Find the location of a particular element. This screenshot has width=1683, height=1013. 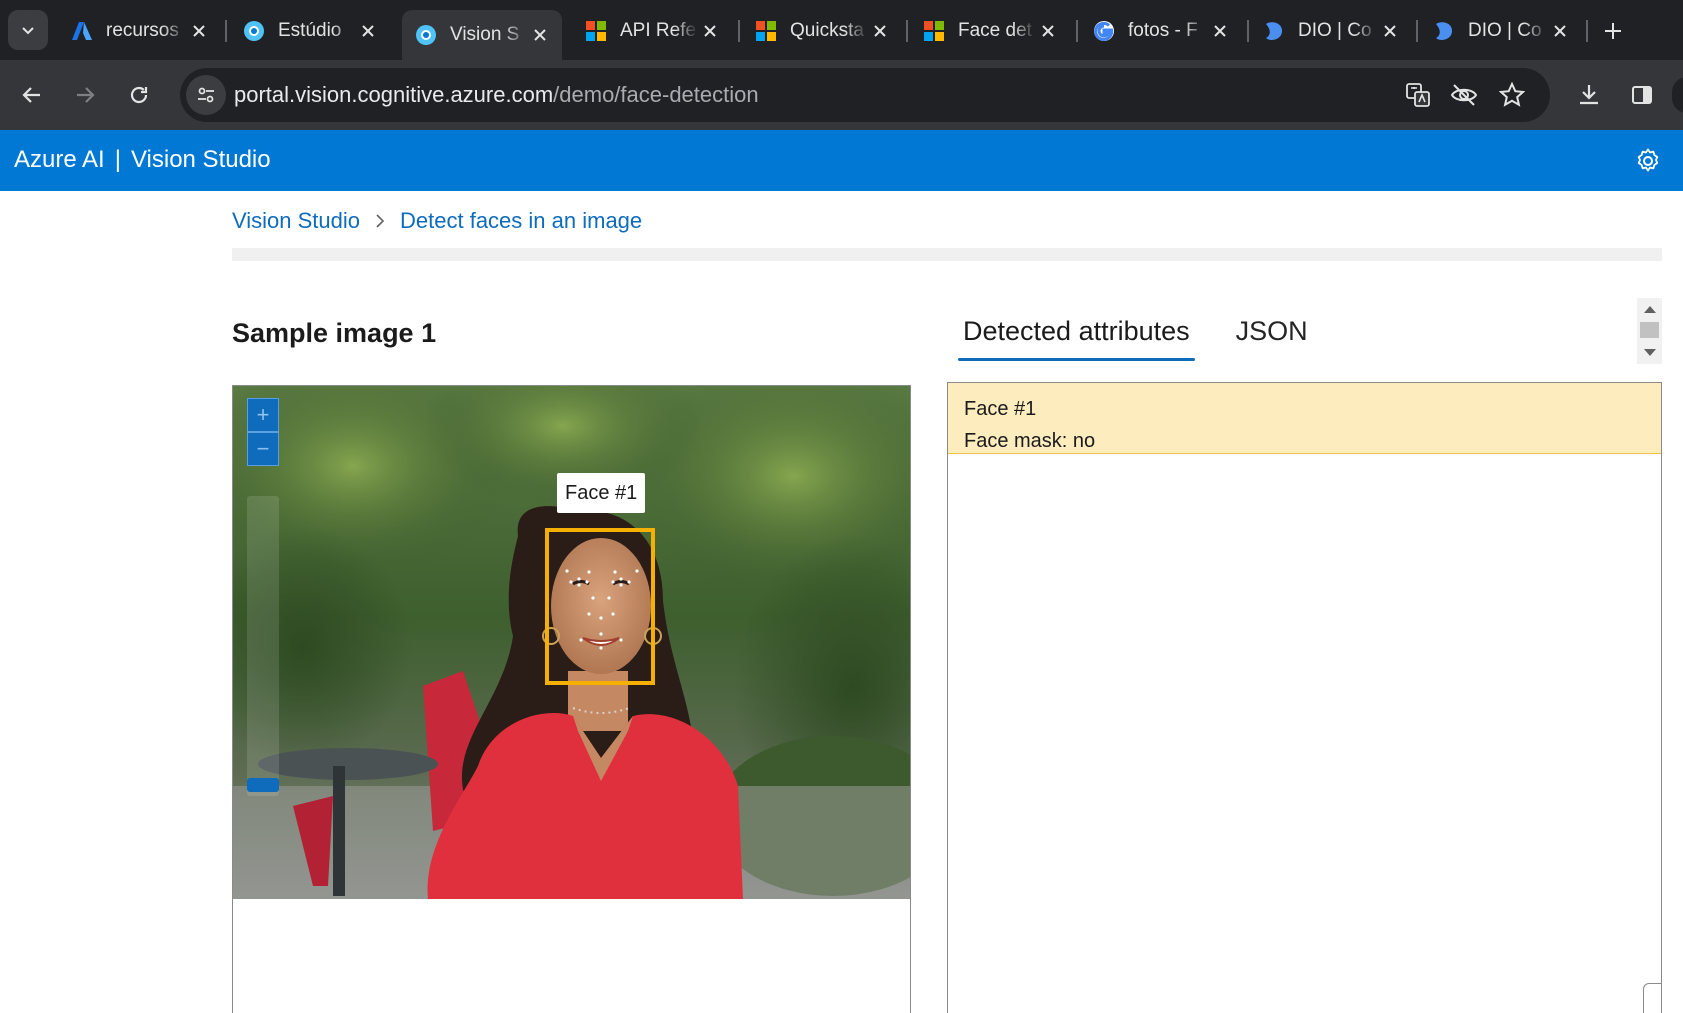

tab-search-button is located at coordinates (28, 30).